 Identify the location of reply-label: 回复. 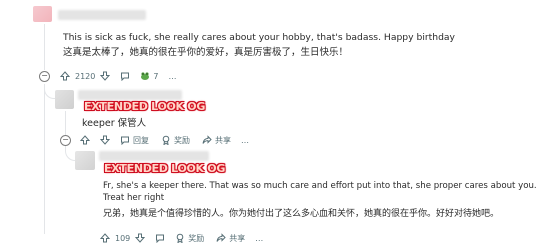
(141, 140).